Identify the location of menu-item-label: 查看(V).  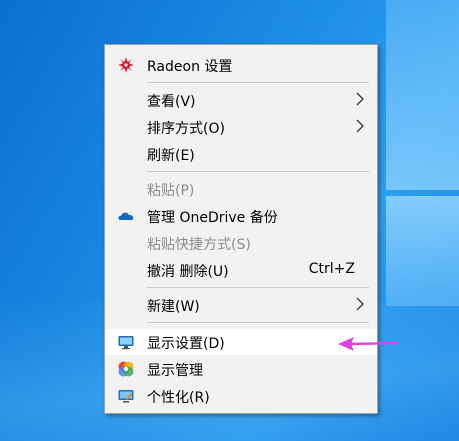
(171, 102).